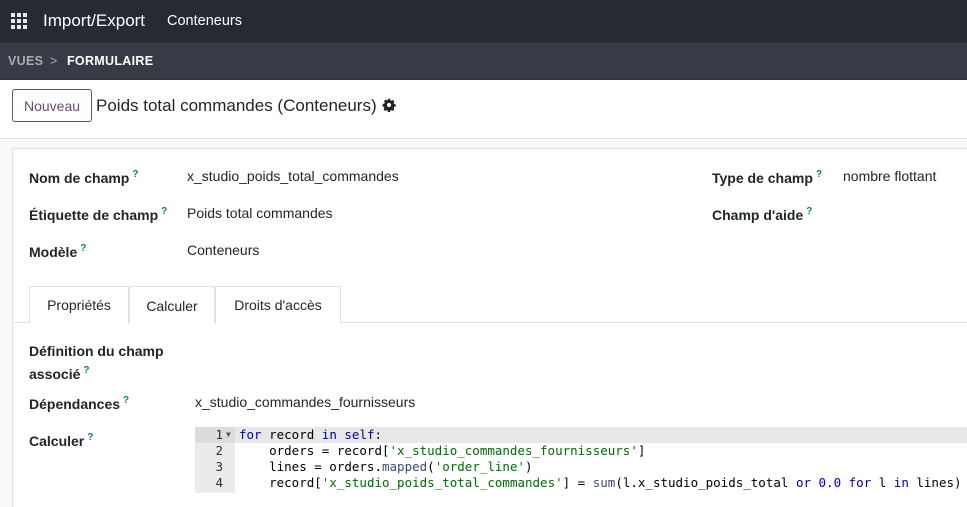  What do you see at coordinates (223, 250) in the screenshot?
I see `model-value: Conteneurs` at bounding box center [223, 250].